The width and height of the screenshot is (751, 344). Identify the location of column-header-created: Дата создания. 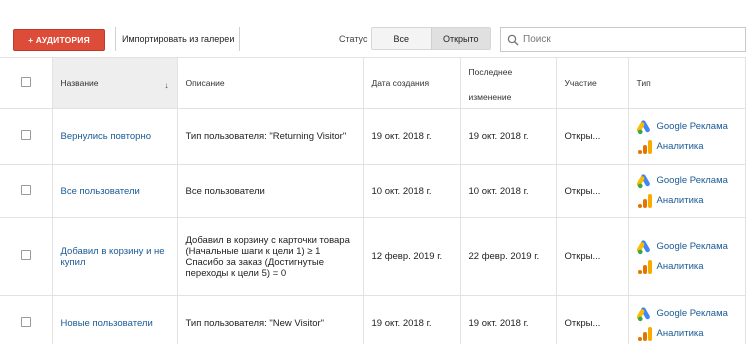
(412, 83).